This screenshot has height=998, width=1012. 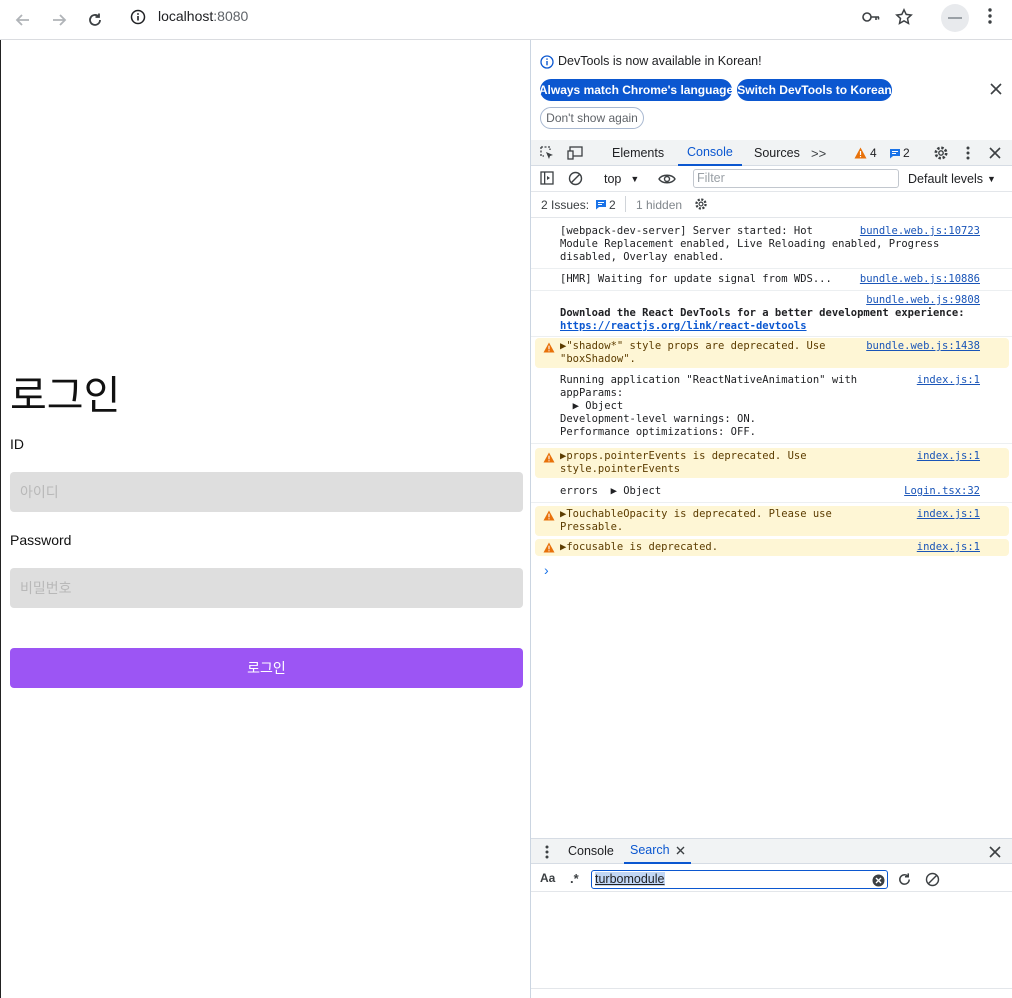 I want to click on regex-toggle: .*, so click(x=574, y=878).